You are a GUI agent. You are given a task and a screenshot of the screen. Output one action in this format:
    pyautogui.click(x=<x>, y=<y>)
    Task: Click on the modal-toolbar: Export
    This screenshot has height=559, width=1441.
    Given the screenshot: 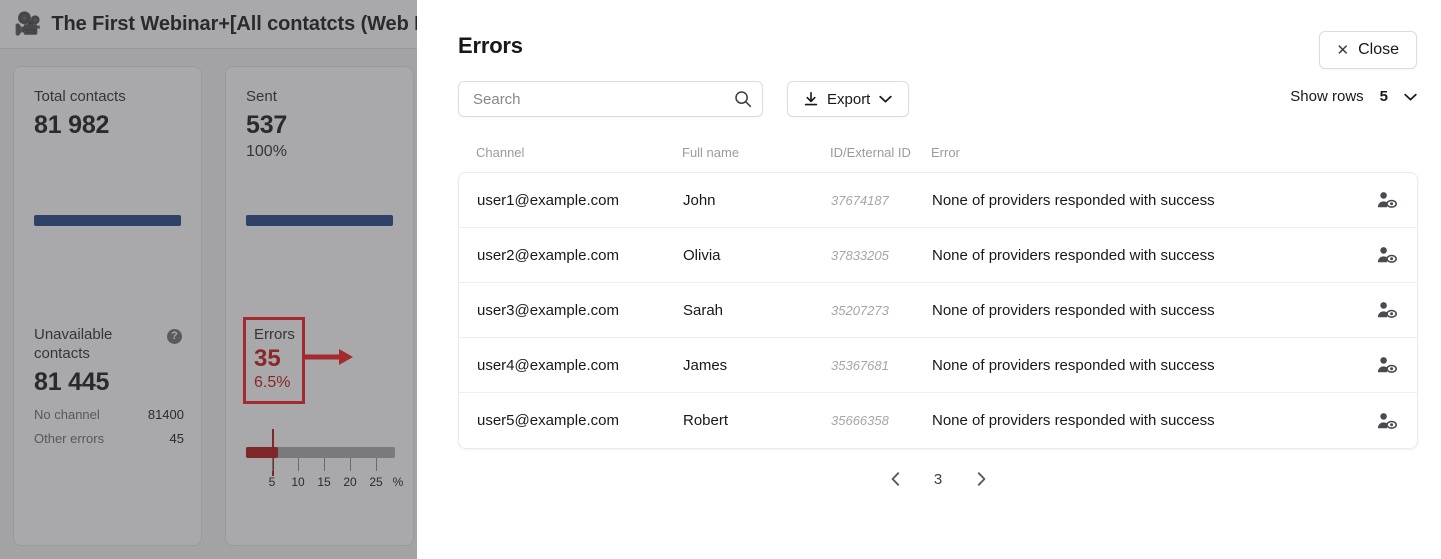 What is the action you would take?
    pyautogui.click(x=684, y=99)
    